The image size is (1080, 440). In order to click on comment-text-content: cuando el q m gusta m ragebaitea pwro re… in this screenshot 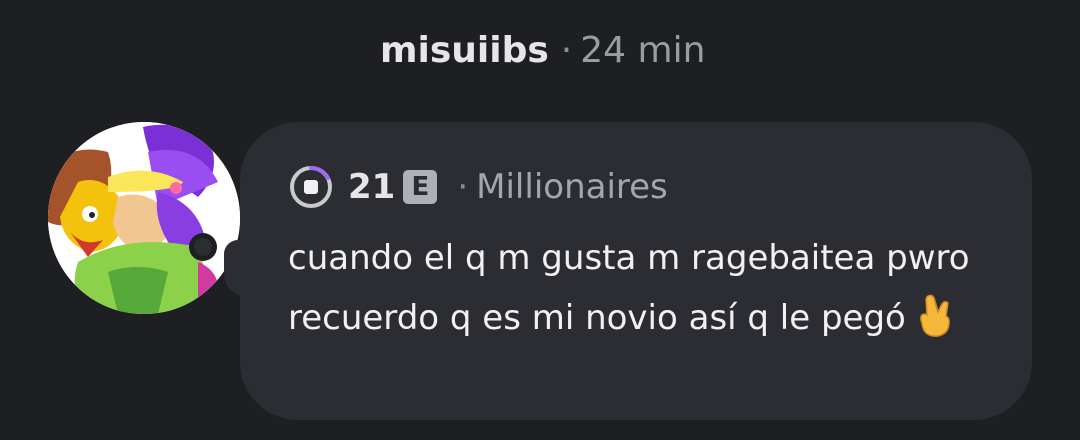, I will do `click(629, 288)`.